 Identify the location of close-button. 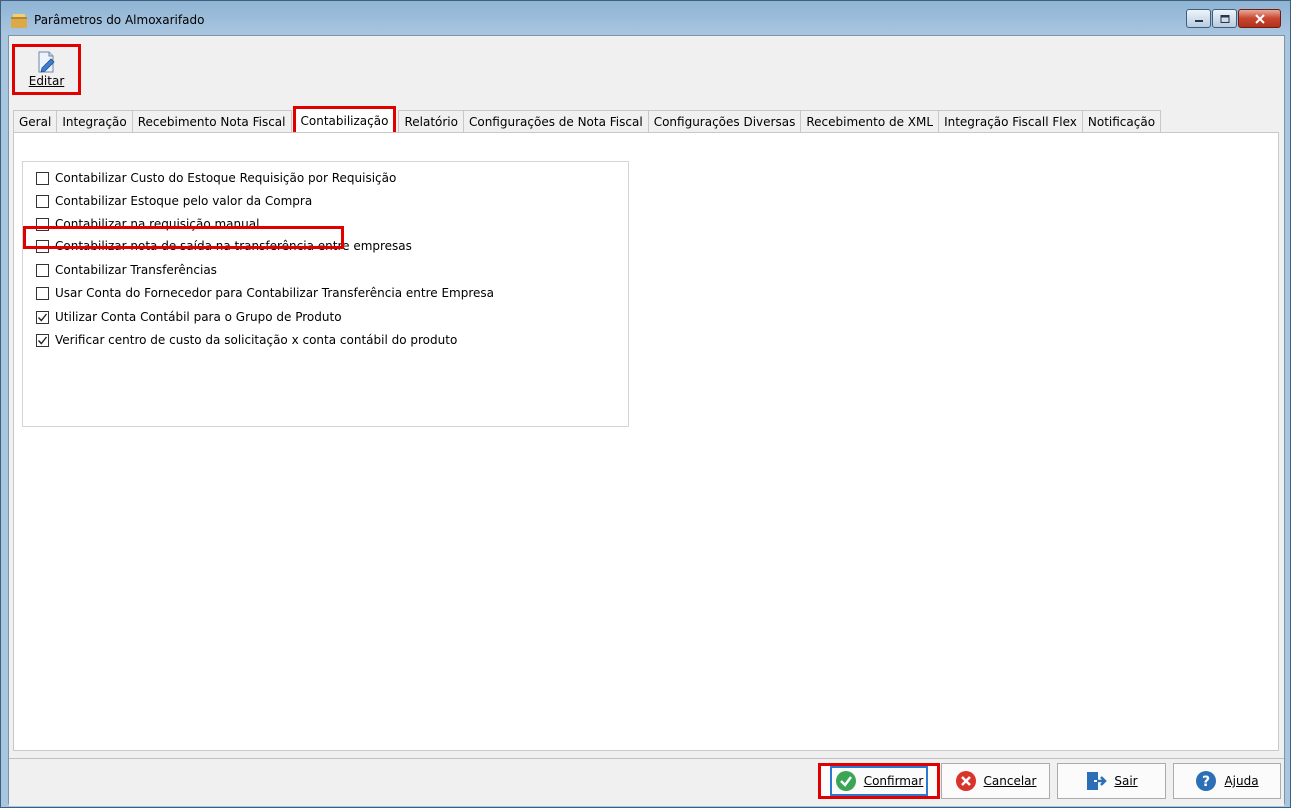
(1259, 18).